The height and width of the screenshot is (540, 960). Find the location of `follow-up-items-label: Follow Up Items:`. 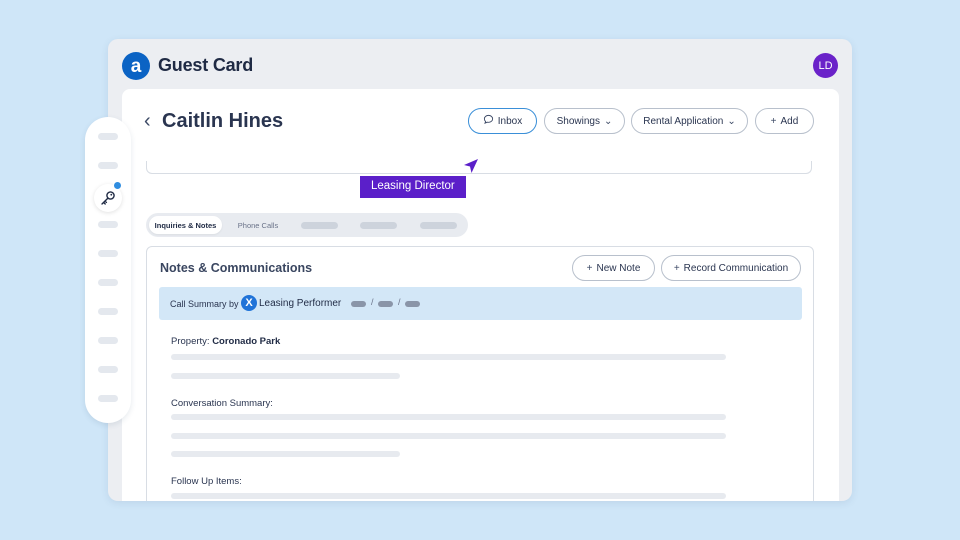

follow-up-items-label: Follow Up Items: is located at coordinates (206, 481).